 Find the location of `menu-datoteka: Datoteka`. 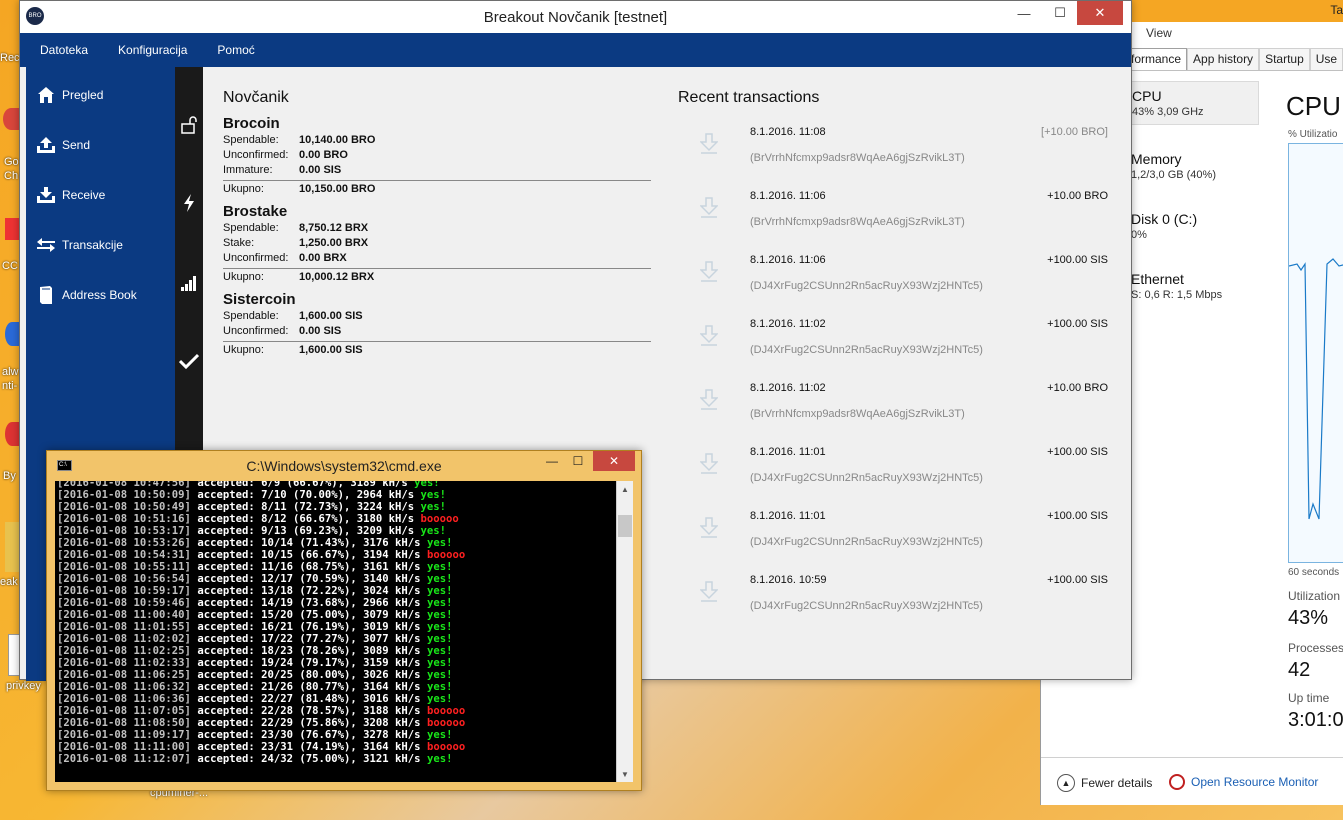

menu-datoteka: Datoteka is located at coordinates (64, 50).